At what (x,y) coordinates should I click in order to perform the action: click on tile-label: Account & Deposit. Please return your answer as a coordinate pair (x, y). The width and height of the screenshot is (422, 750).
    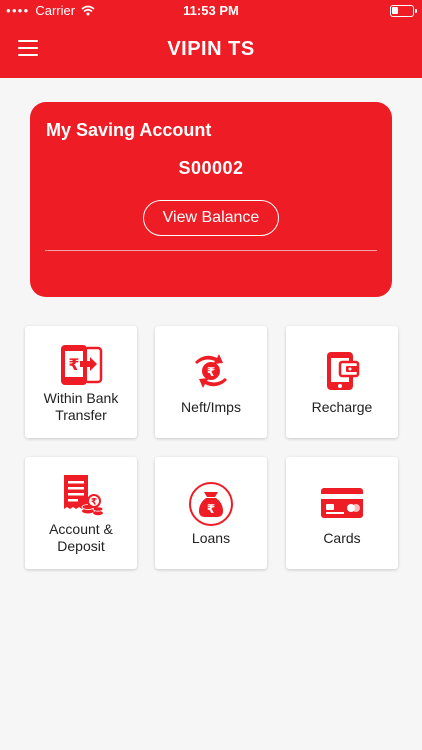
    Looking at the image, I should click on (81, 537).